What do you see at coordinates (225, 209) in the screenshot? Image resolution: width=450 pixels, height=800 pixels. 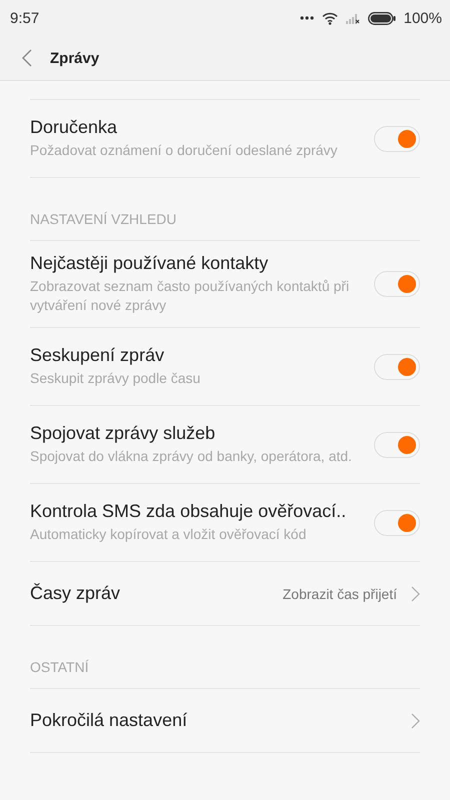 I see `section-header: NASTAVENÍ VZHLEDU` at bounding box center [225, 209].